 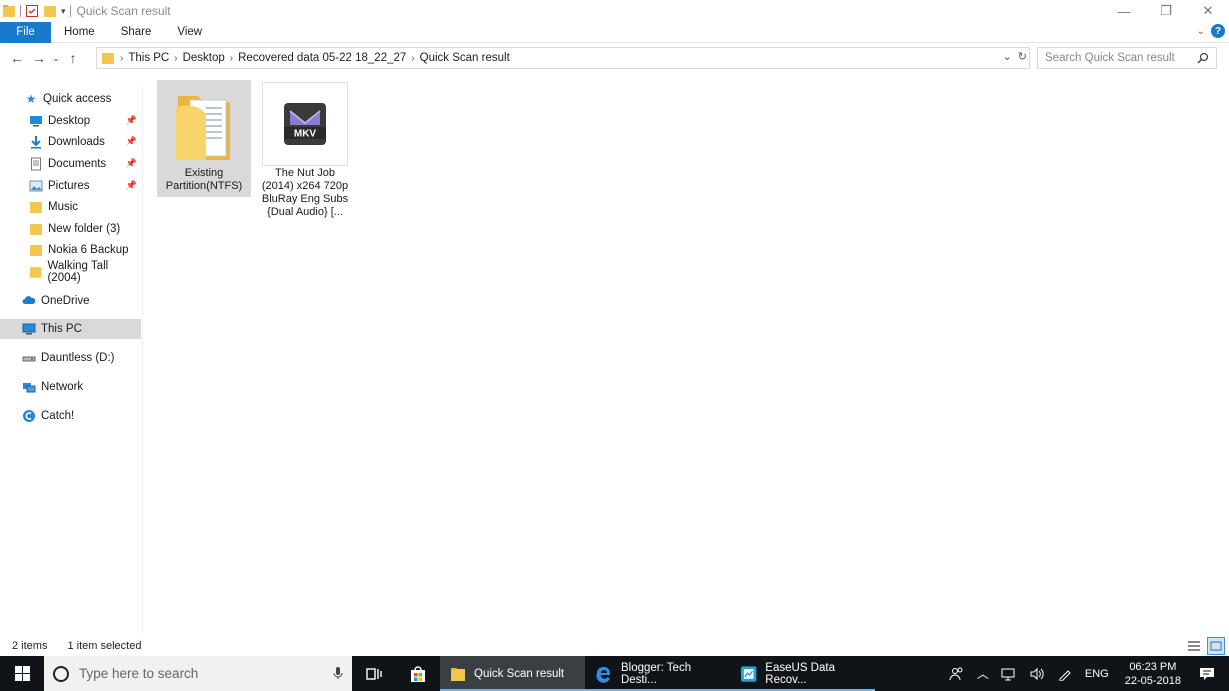 I want to click on nav-item-desktop: Desktop 📌, so click(x=70, y=121).